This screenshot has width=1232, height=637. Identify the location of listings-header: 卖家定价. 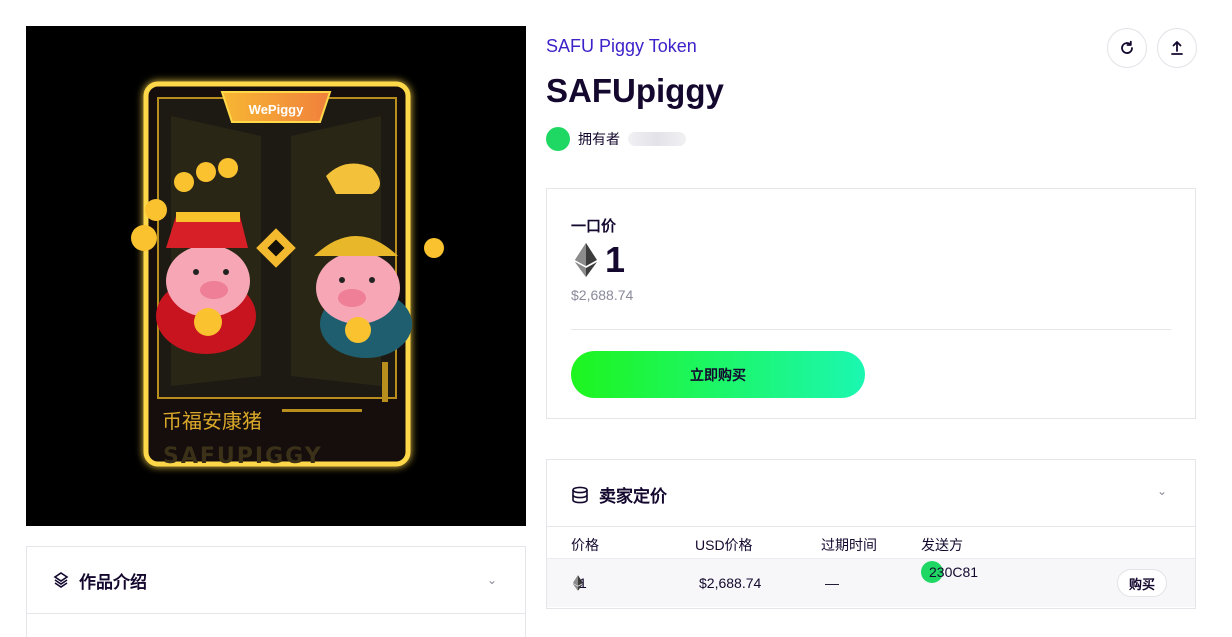
(619, 494).